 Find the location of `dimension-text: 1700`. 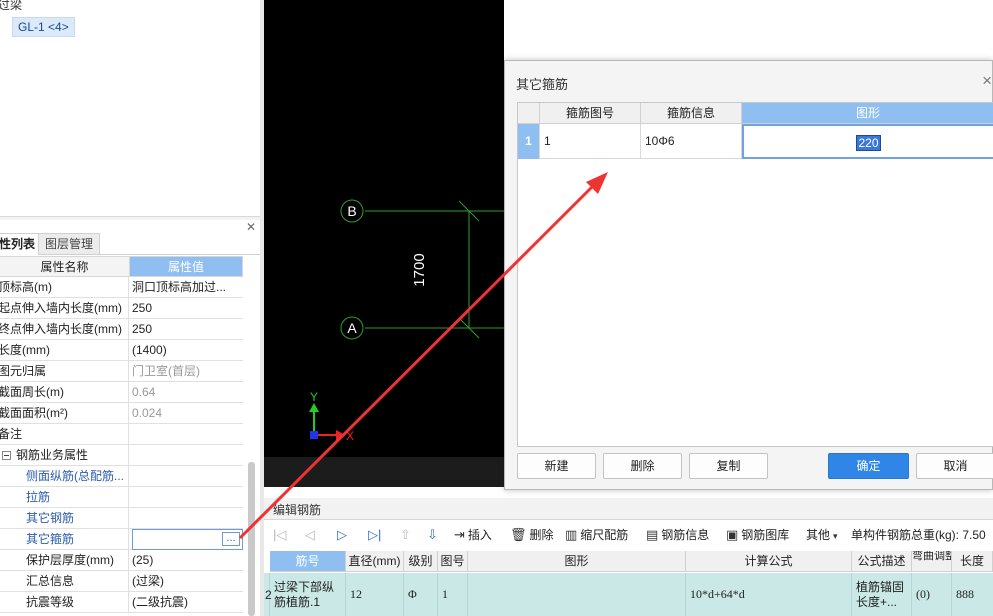

dimension-text: 1700 is located at coordinates (419, 269).